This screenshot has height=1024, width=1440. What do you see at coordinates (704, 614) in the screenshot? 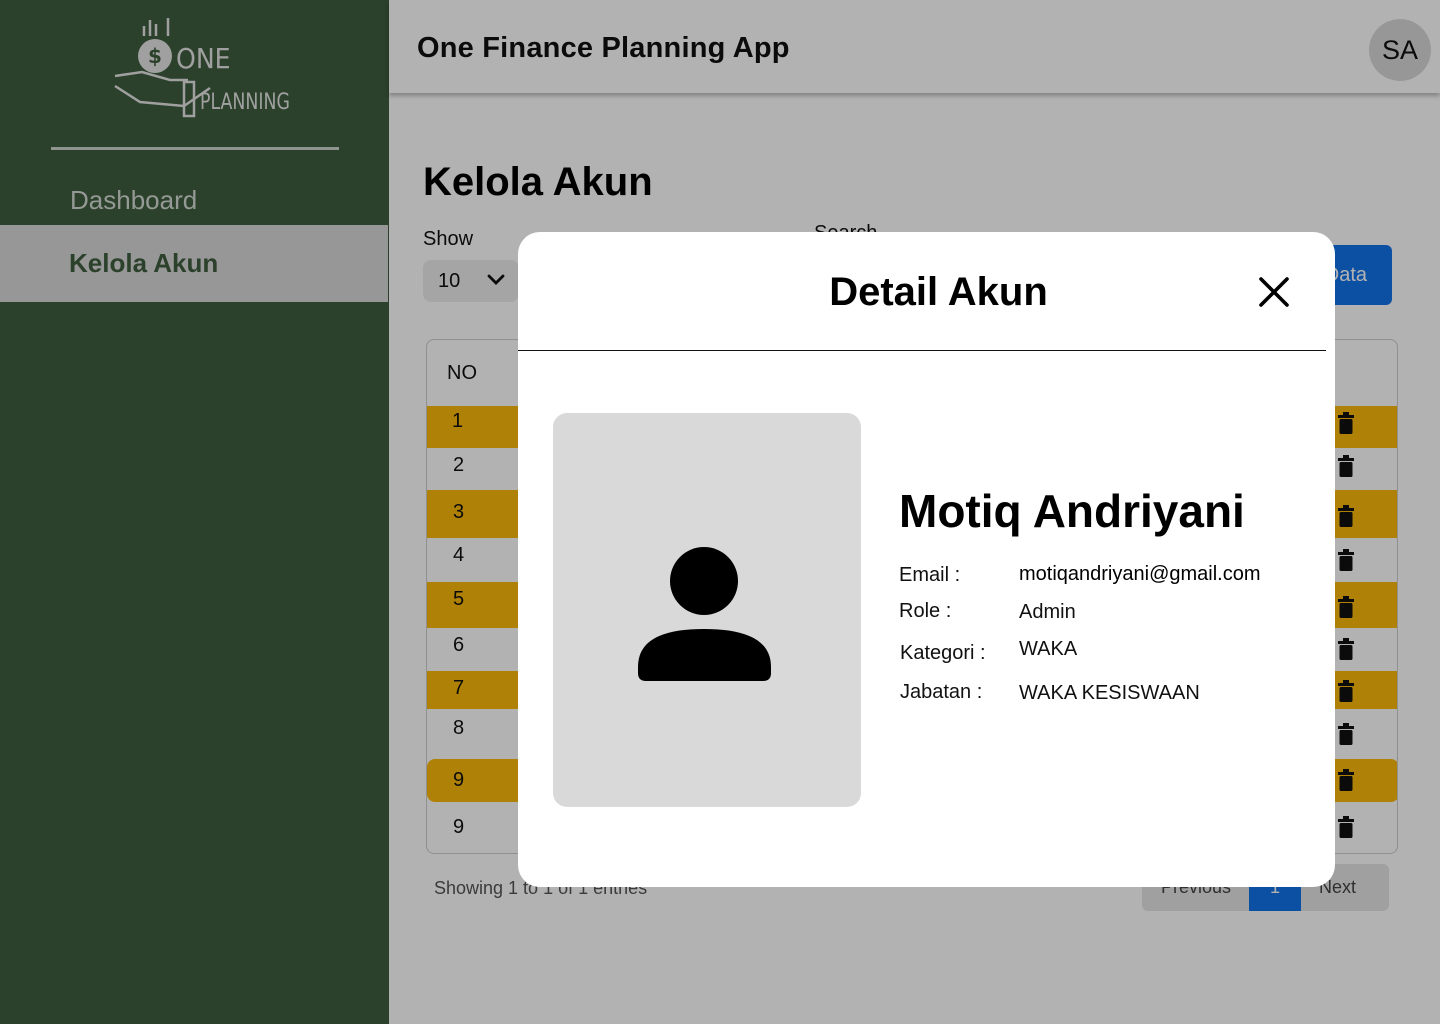
I see `user-icon` at bounding box center [704, 614].